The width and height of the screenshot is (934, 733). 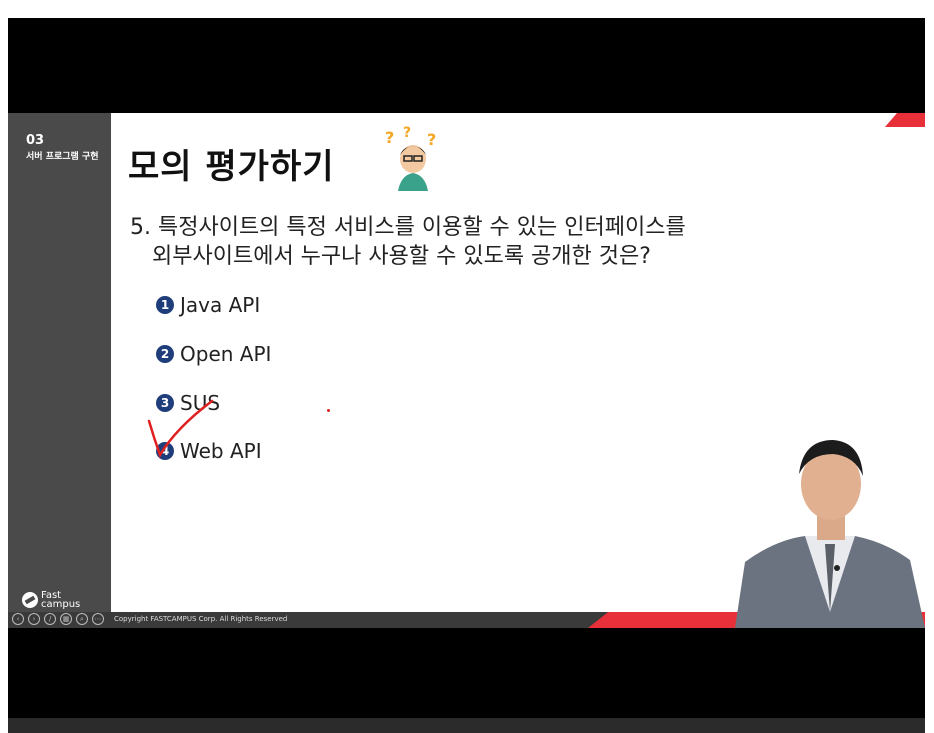 I want to click on red-checkmark-annotation, so click(x=180, y=428).